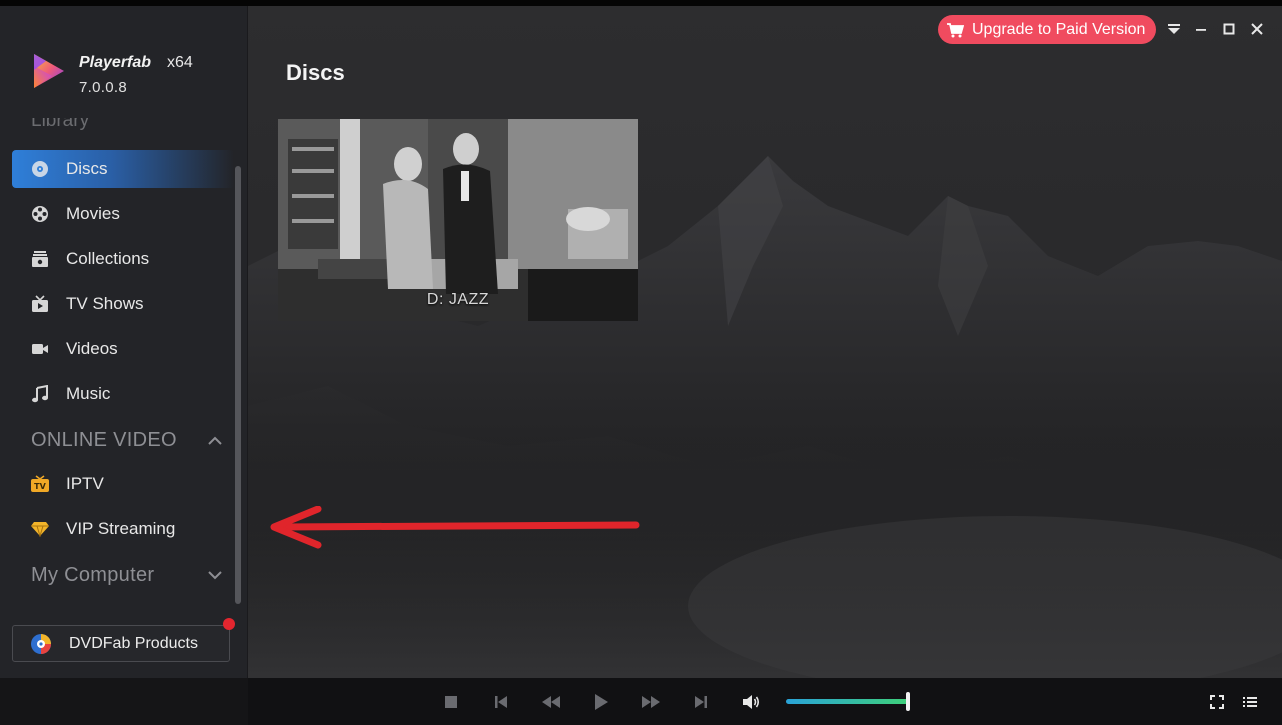 This screenshot has width=1282, height=725. Describe the element at coordinates (108, 258) in the screenshot. I see `sidebar-item-label: Collections` at that location.